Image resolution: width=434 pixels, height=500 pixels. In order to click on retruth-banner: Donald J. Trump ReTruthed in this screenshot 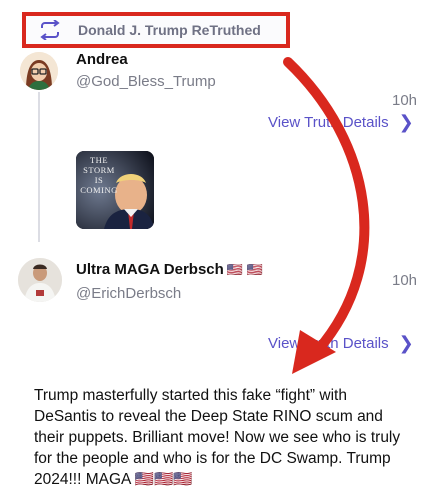, I will do `click(156, 30)`.